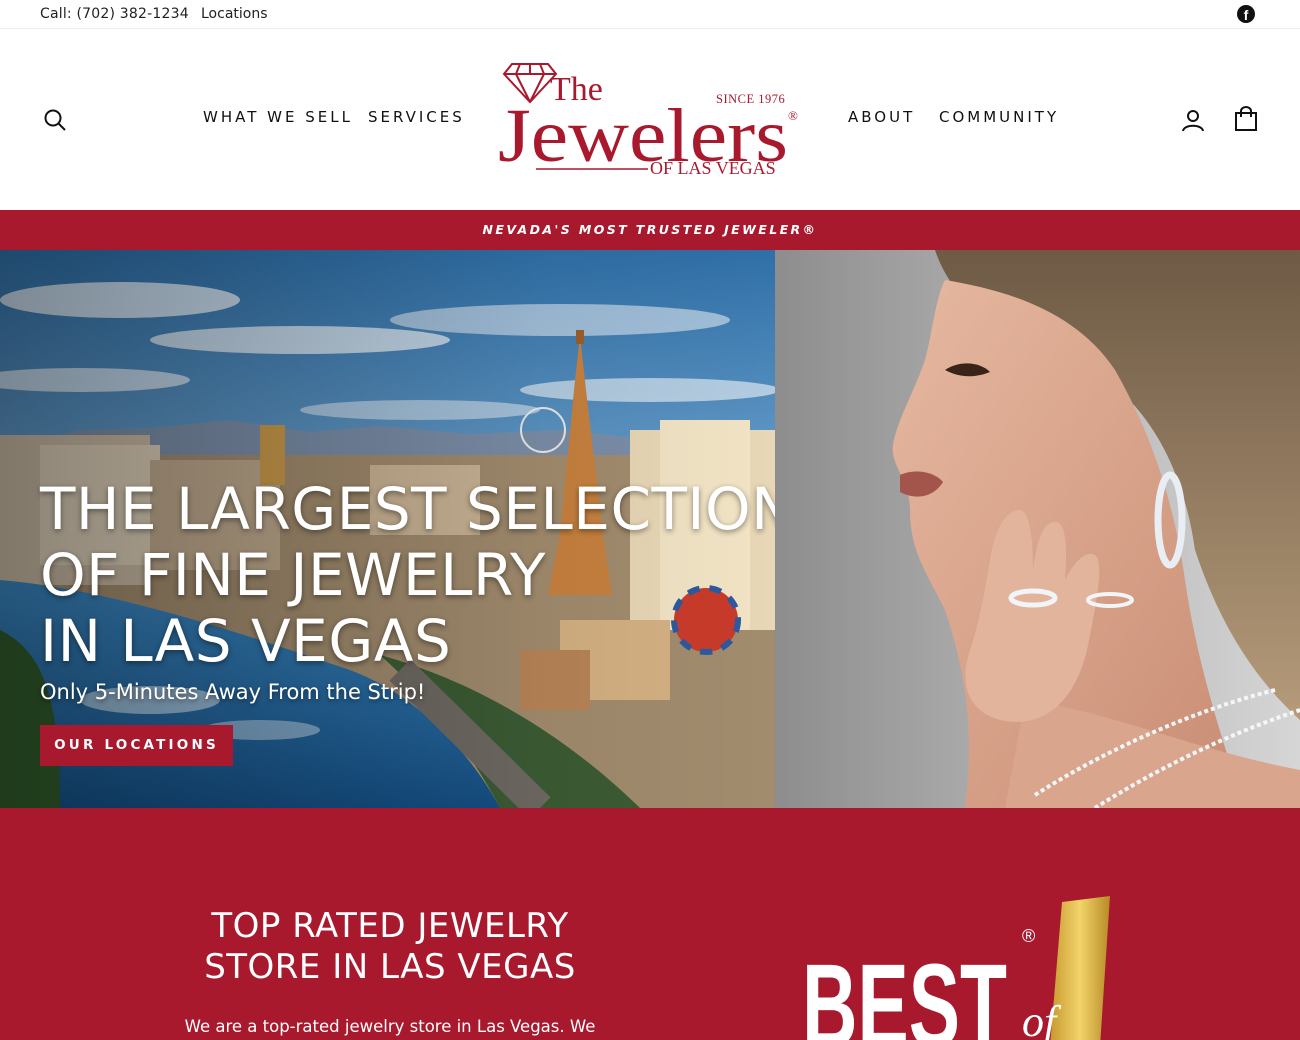  What do you see at coordinates (278, 117) in the screenshot?
I see `nav-what-we-sell: WHAT WE SELL` at bounding box center [278, 117].